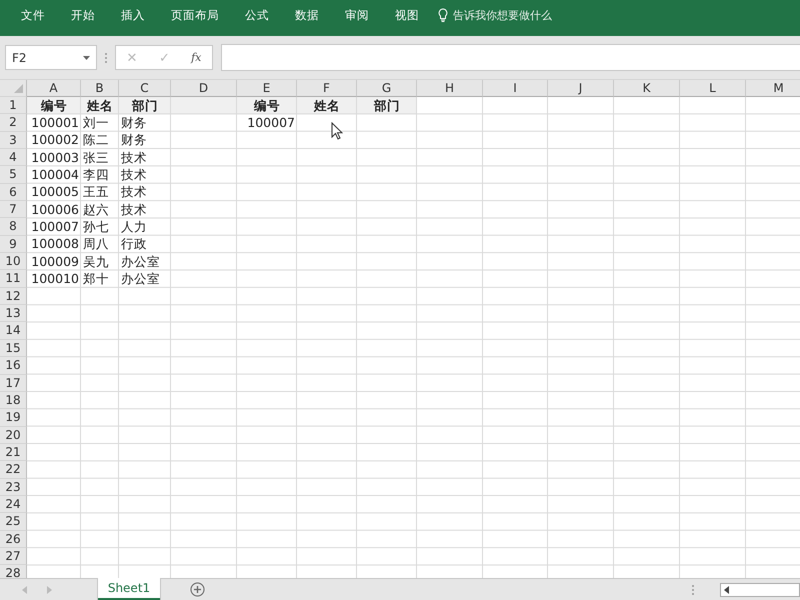  I want to click on menu-tab: 审阅, so click(357, 18).